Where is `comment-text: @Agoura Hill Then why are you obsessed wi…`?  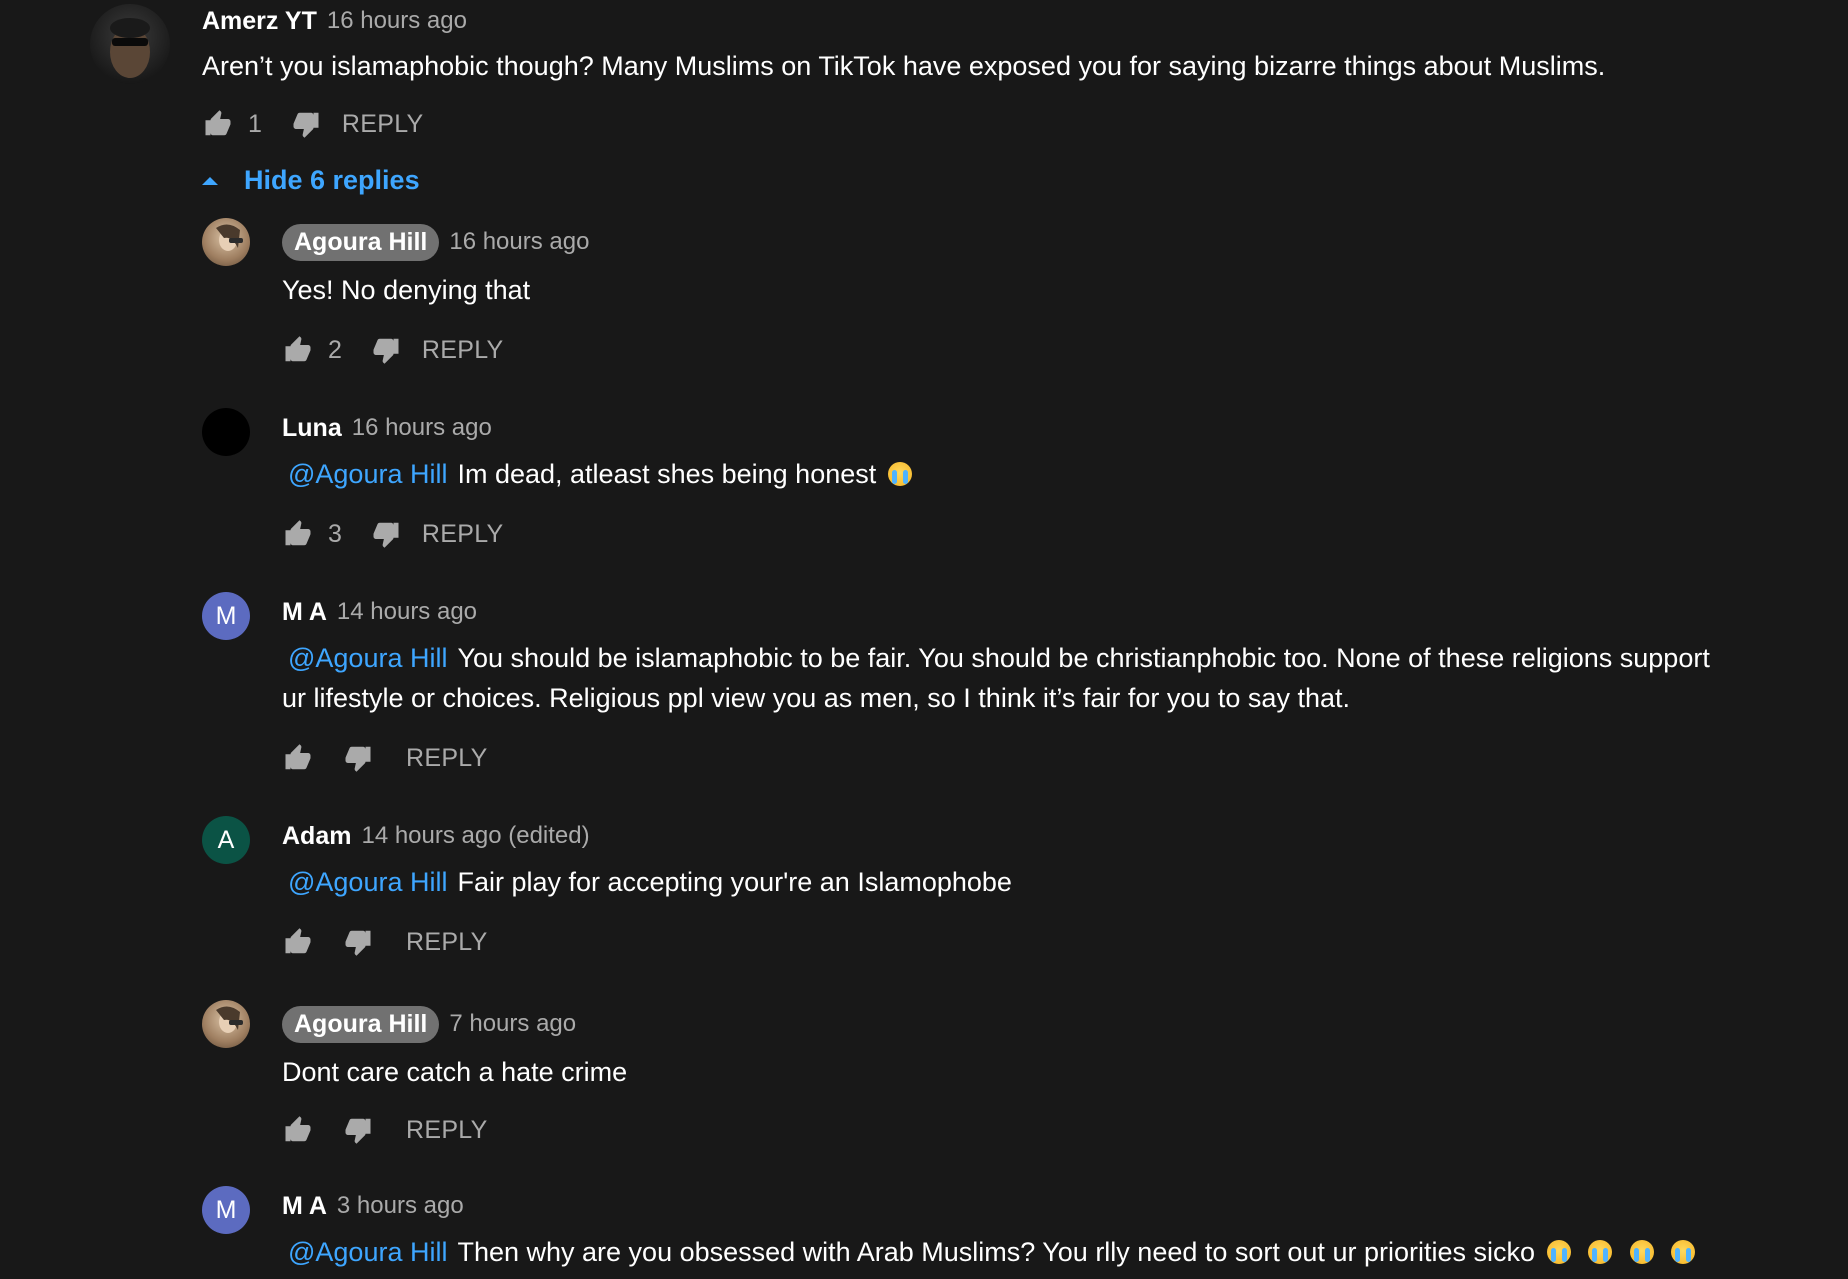
comment-text: @Agoura Hill Then why are you obsessed wi… is located at coordinates (1055, 1252).